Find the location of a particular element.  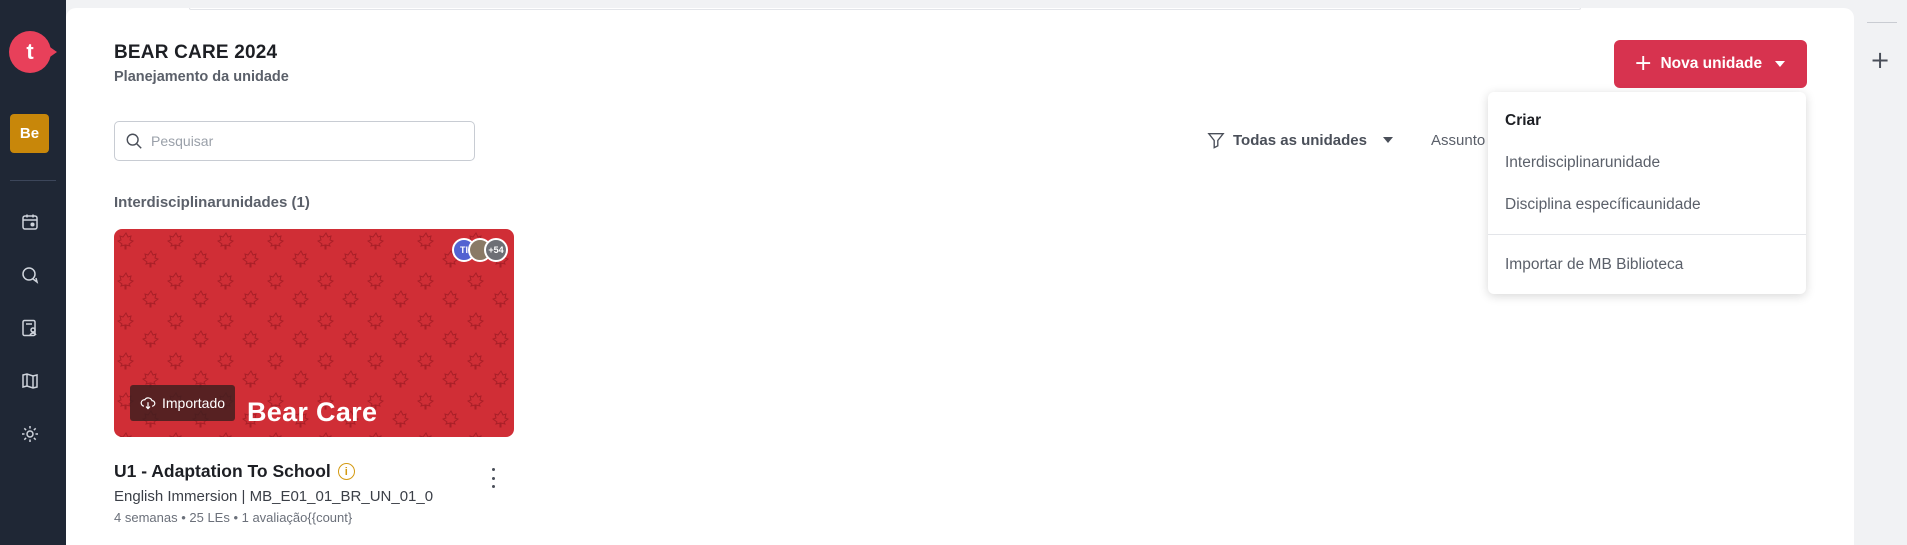

units-filter-label: Todas as unidades is located at coordinates (1300, 140).